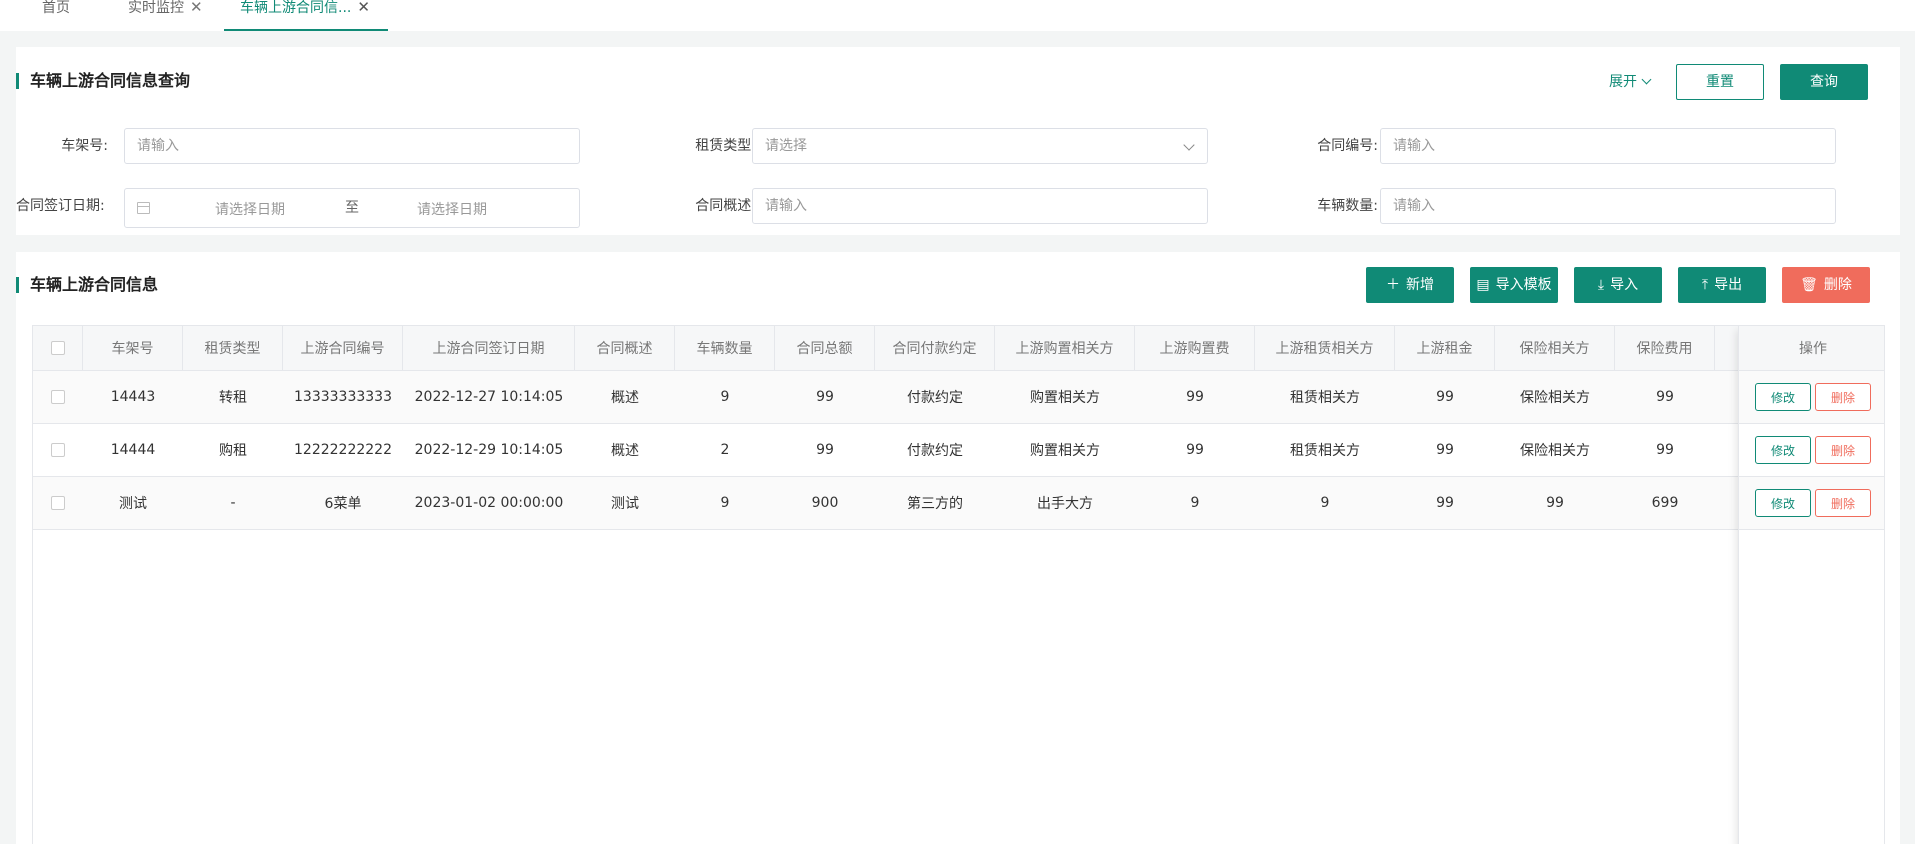 The width and height of the screenshot is (1915, 844). What do you see at coordinates (980, 206) in the screenshot?
I see `summary-input` at bounding box center [980, 206].